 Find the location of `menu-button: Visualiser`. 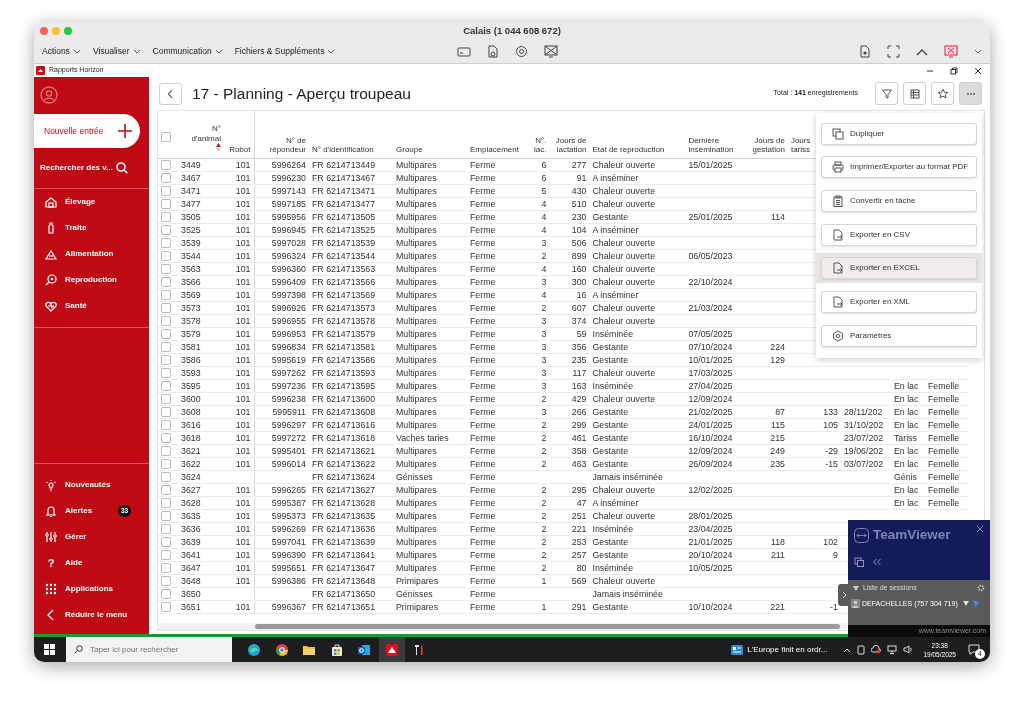

menu-button: Visualiser is located at coordinates (116, 51).